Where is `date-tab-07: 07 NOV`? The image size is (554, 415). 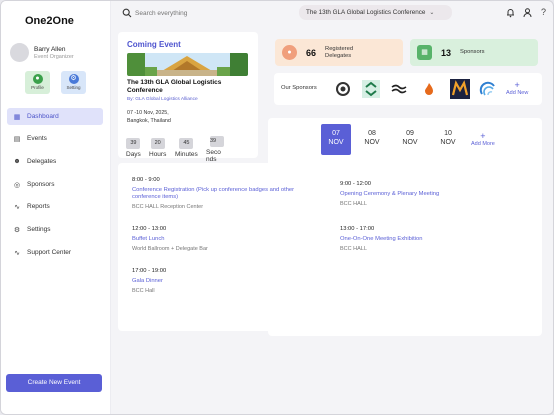 date-tab-07: 07 NOV is located at coordinates (336, 139).